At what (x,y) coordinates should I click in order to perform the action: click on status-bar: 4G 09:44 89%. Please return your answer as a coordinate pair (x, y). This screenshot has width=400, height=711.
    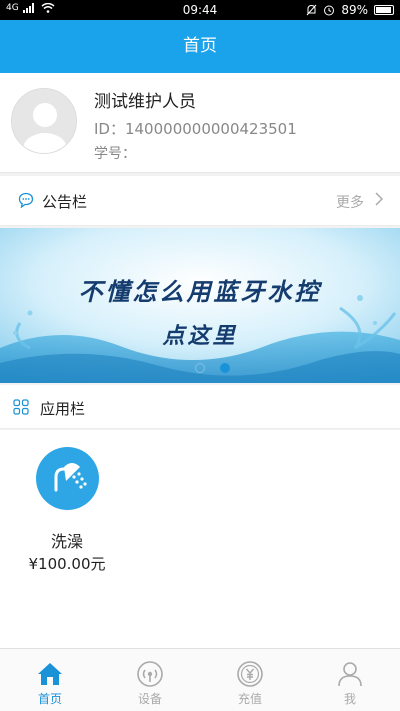
    Looking at the image, I should click on (200, 10).